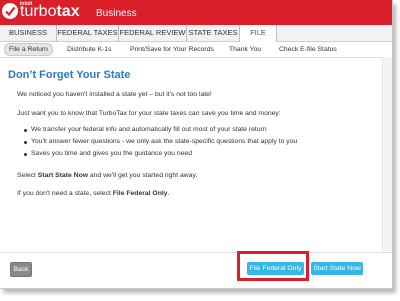 The height and width of the screenshot is (301, 400). I want to click on instruction-text: and we'll get you started right away., so click(143, 175).